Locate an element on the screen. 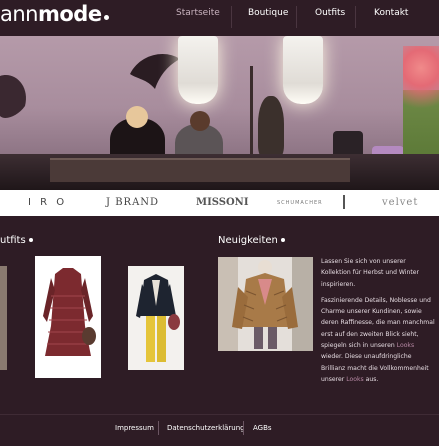 Image resolution: width=439 pixels, height=446 pixels. outfit-card-partial is located at coordinates (3, 318).